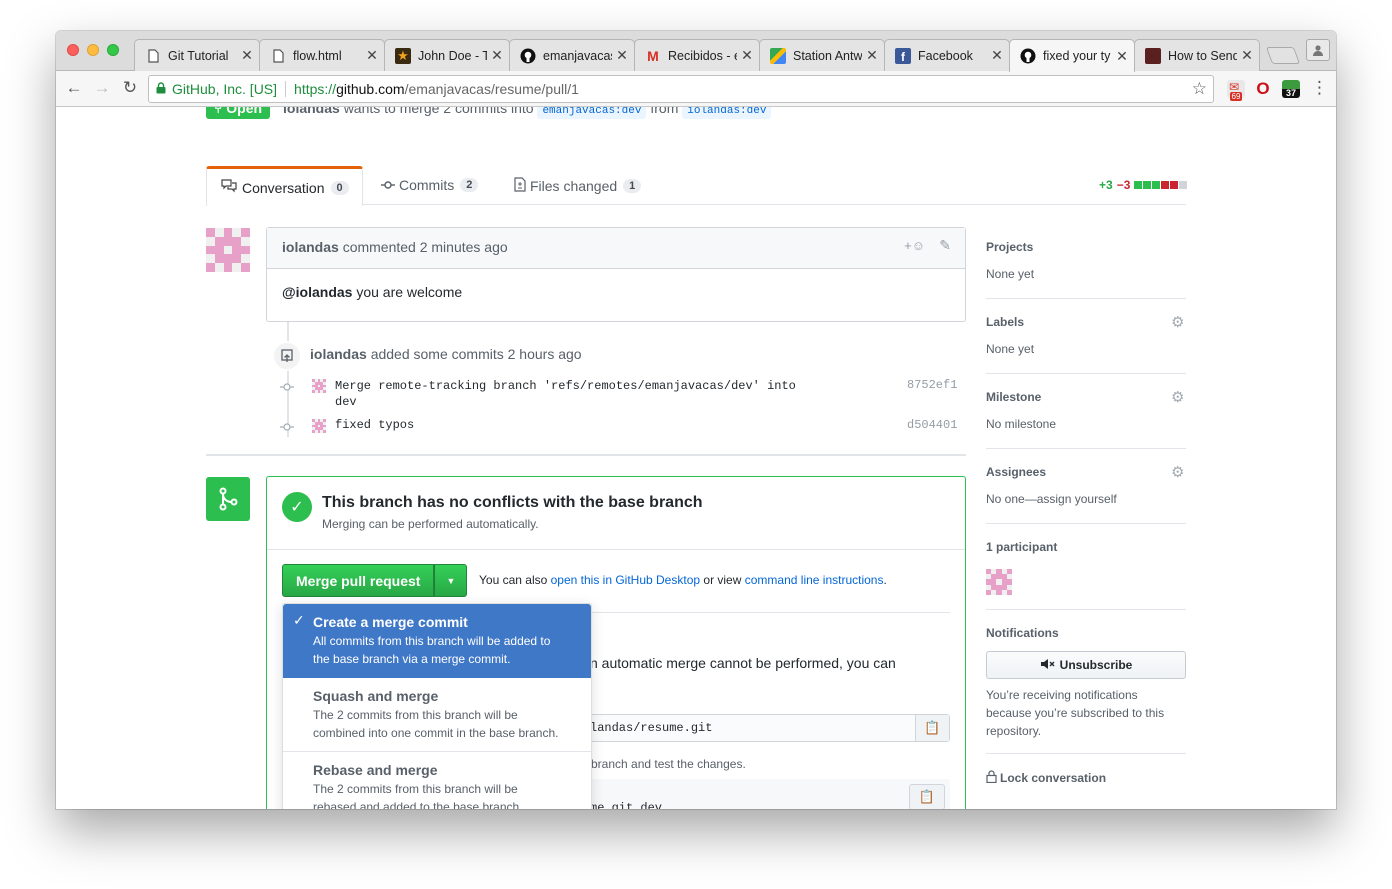 The image size is (1392, 889). Describe the element at coordinates (1028, 56) in the screenshot. I see `github-icon` at that location.